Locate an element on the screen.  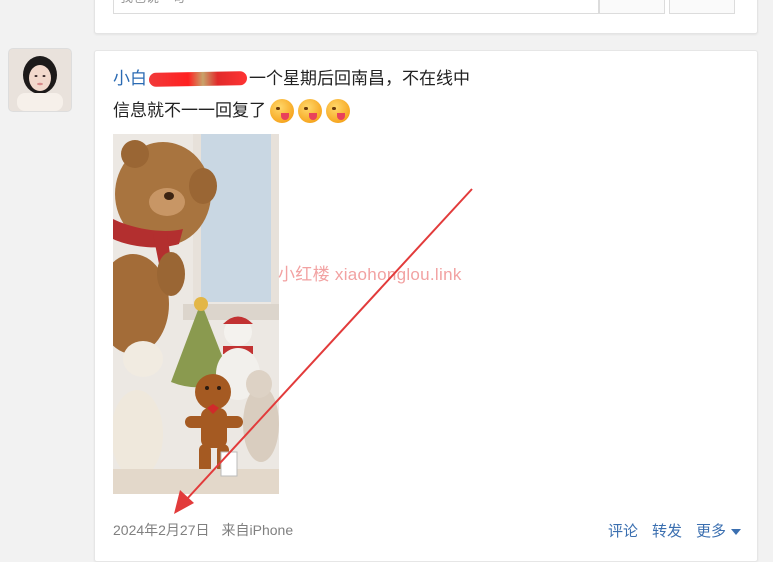
comment-input: 我也说一句 is located at coordinates (356, 7).